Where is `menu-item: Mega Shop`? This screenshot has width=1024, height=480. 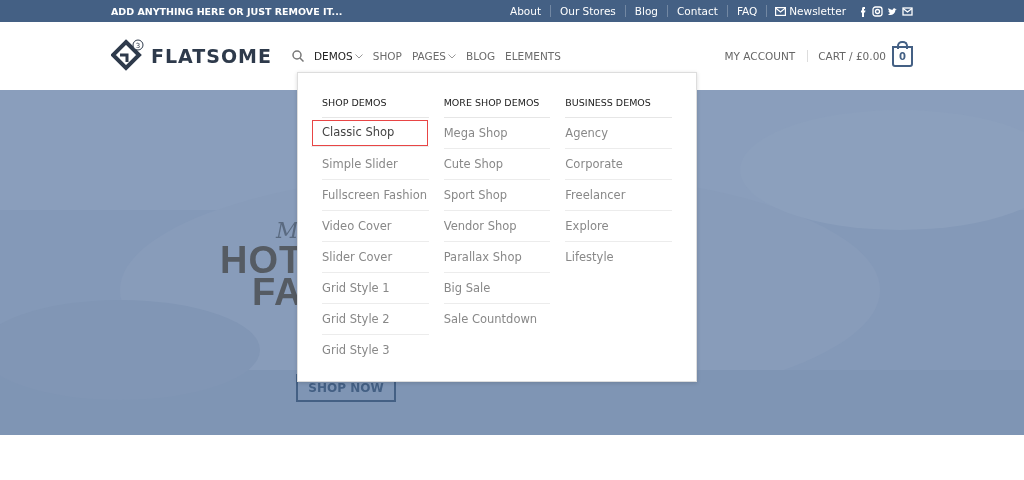 menu-item: Mega Shop is located at coordinates (497, 133).